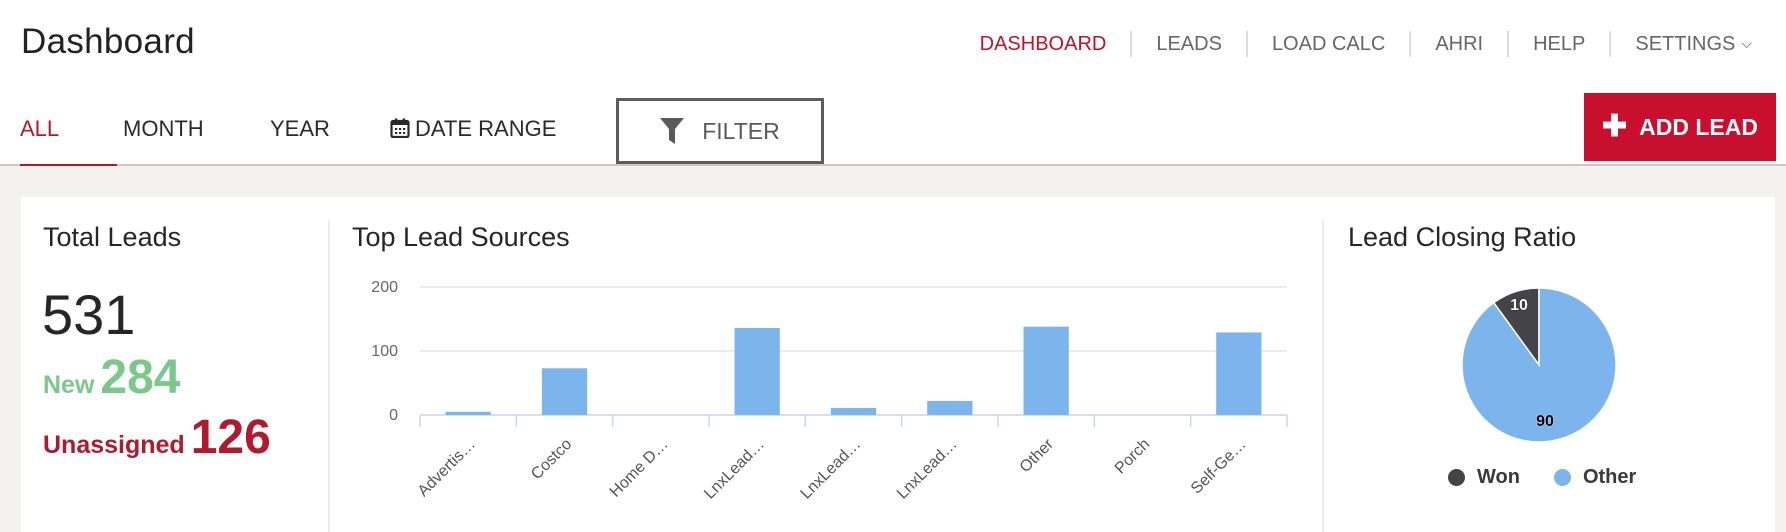 The height and width of the screenshot is (532, 1786). I want to click on chevron-down-icon: ⌵, so click(1746, 42).